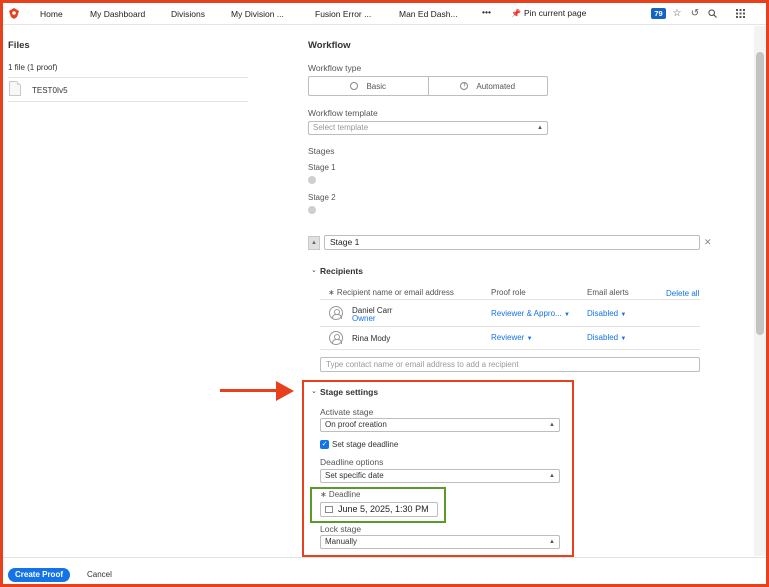 Image resolution: width=769 pixels, height=587 pixels. What do you see at coordinates (341, 127) in the screenshot?
I see `workflow-template-value: Select template` at bounding box center [341, 127].